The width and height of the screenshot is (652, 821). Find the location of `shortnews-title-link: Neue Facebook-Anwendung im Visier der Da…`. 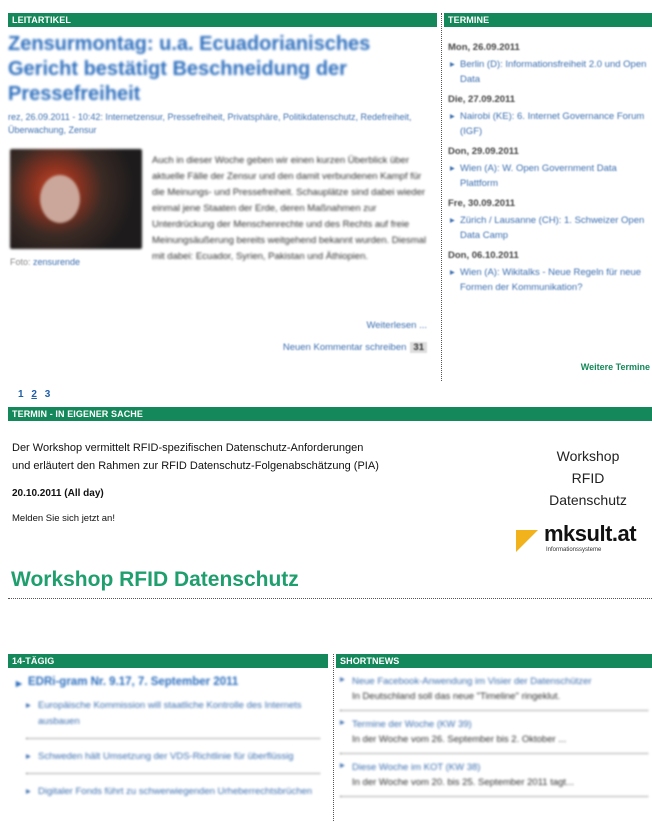

shortnews-title-link: Neue Facebook-Anwendung im Visier der Da… is located at coordinates (500, 681).